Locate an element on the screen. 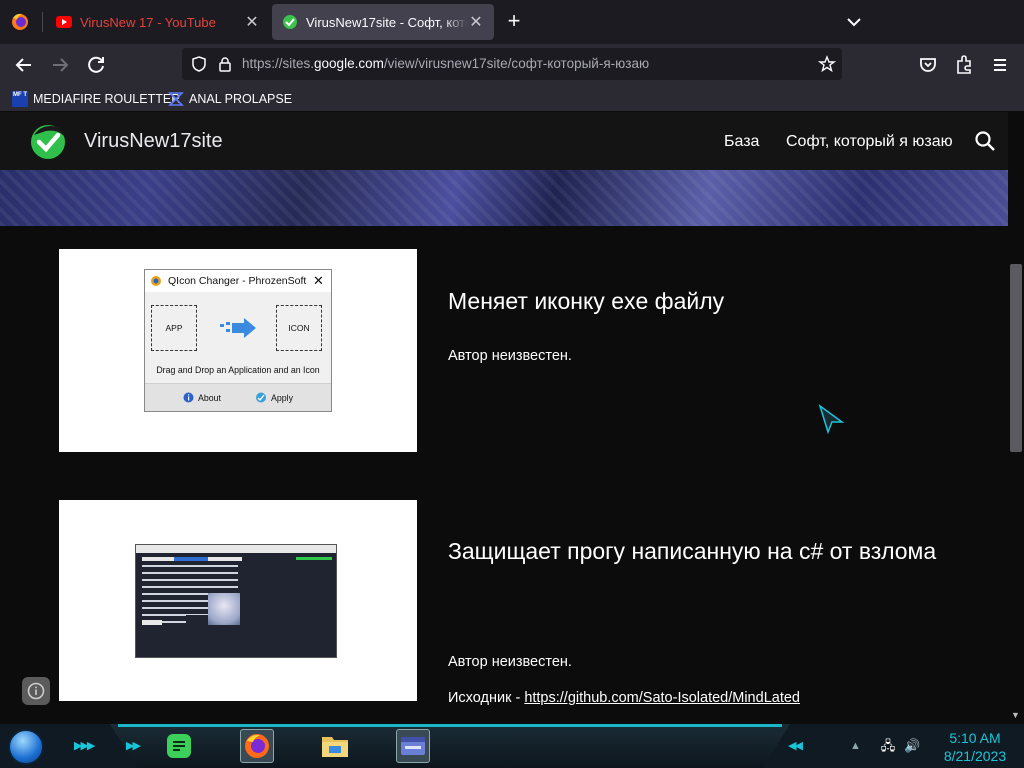 This screenshot has width=1024, height=768. page-scrollbar: ▼ is located at coordinates (1016, 418).